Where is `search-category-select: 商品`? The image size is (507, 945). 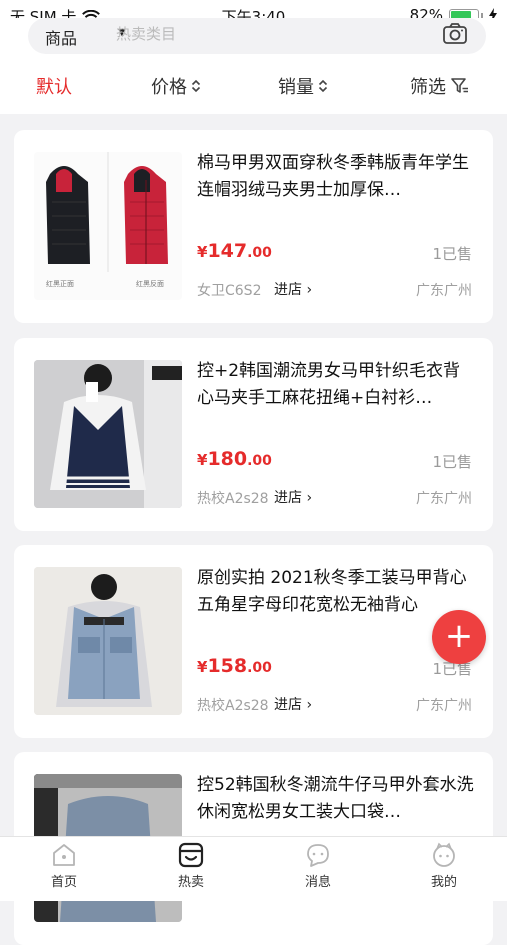 search-category-select: 商品 is located at coordinates (61, 37).